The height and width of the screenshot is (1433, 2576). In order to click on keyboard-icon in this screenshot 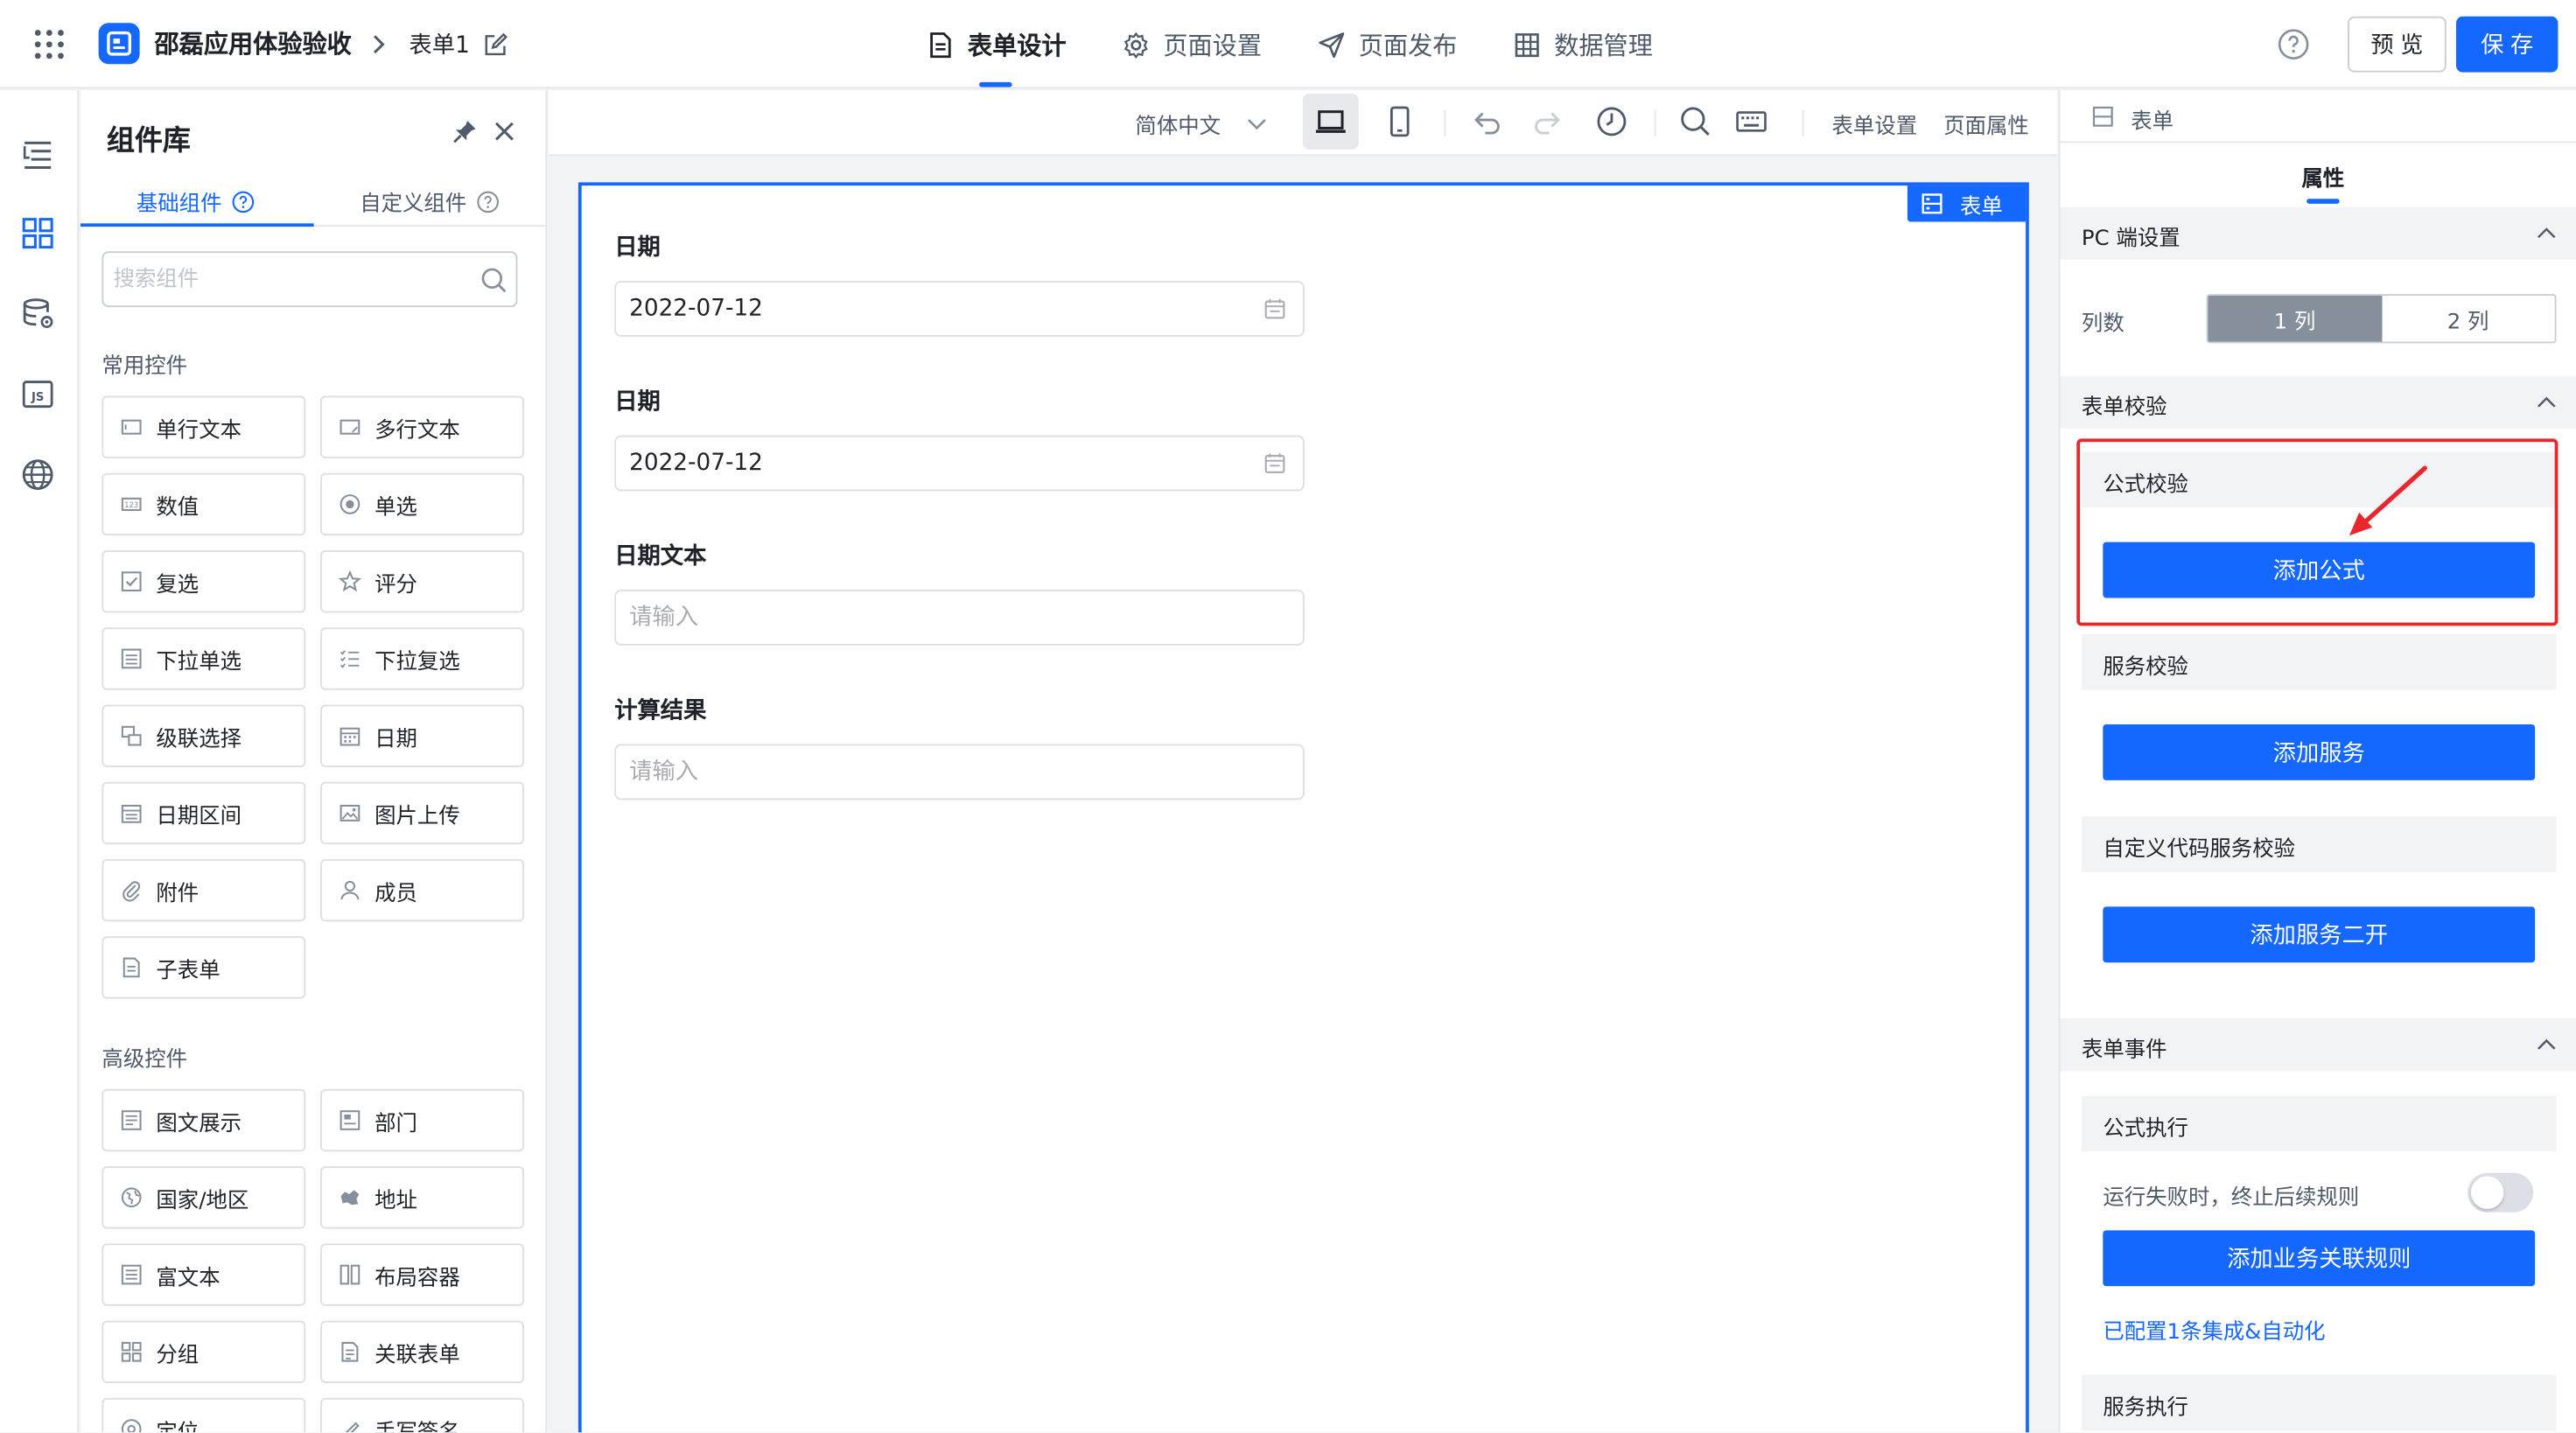, I will do `click(1751, 121)`.